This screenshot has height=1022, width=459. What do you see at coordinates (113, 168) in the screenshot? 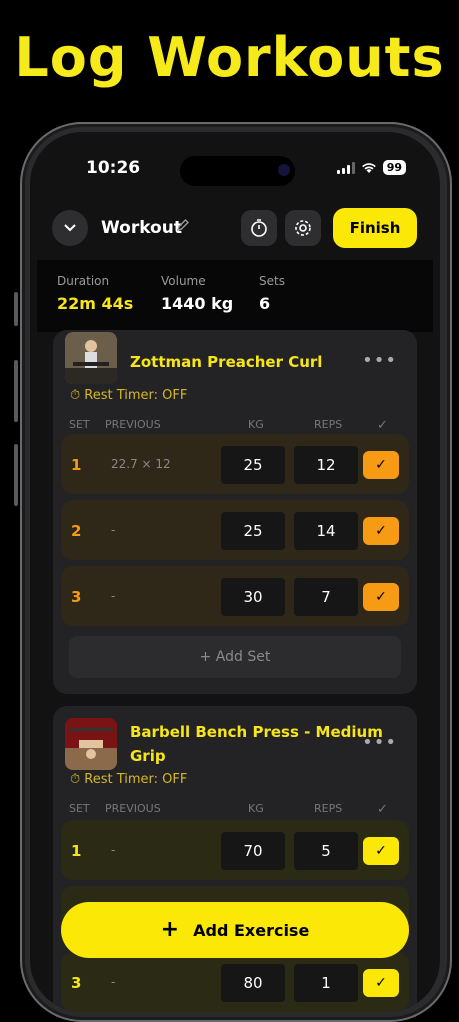
I see `status-time: 10:26` at bounding box center [113, 168].